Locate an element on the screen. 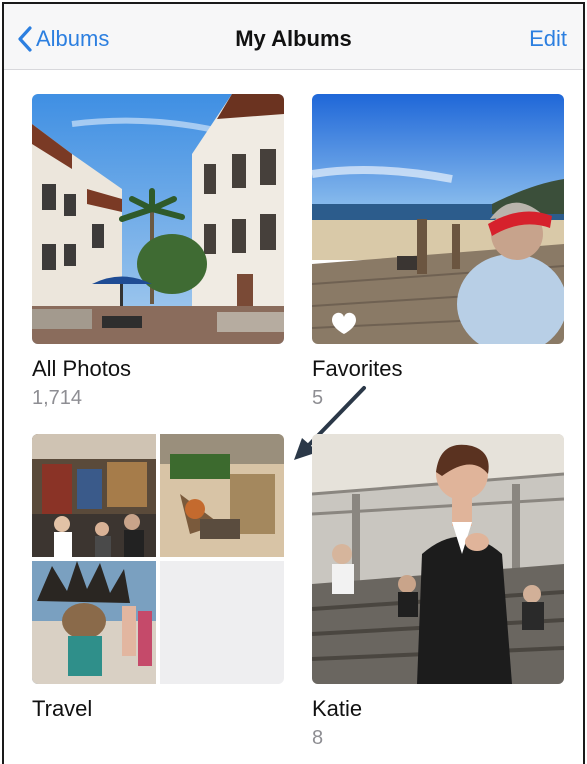 Image resolution: width=587 pixels, height=764 pixels. album-mosaic-thumbnail is located at coordinates (158, 559).